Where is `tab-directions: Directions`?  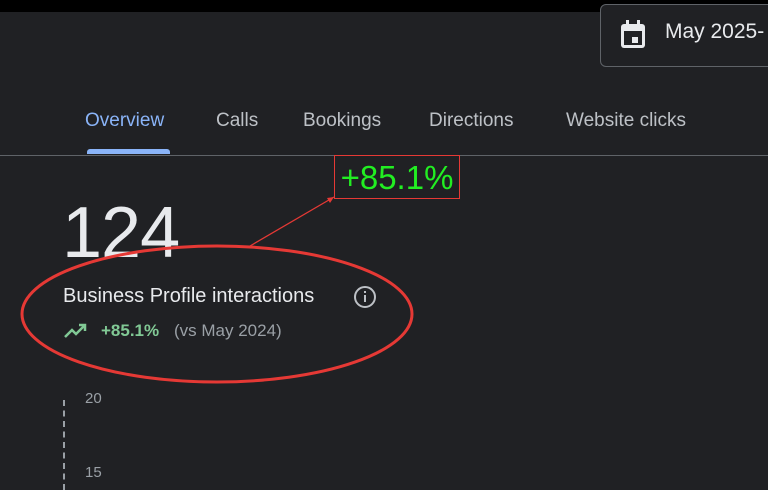
tab-directions: Directions is located at coordinates (471, 121).